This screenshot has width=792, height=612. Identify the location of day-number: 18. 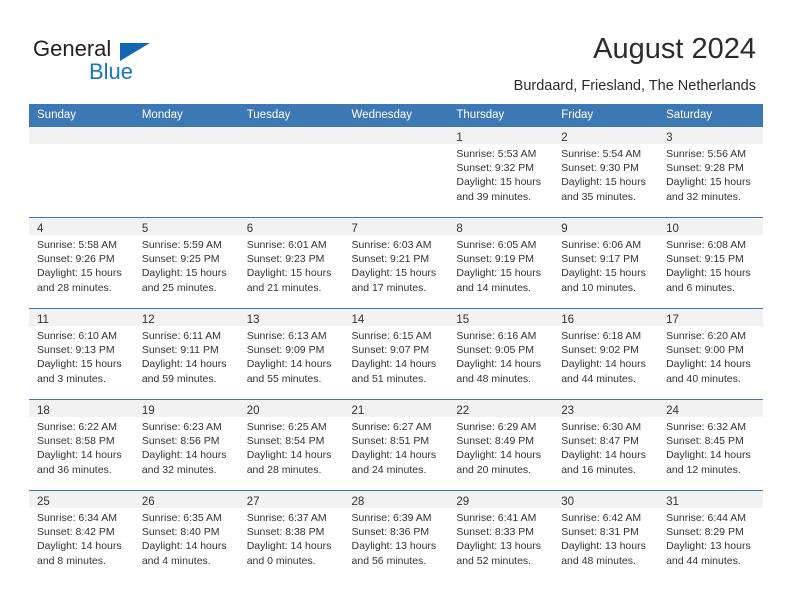
(43, 411).